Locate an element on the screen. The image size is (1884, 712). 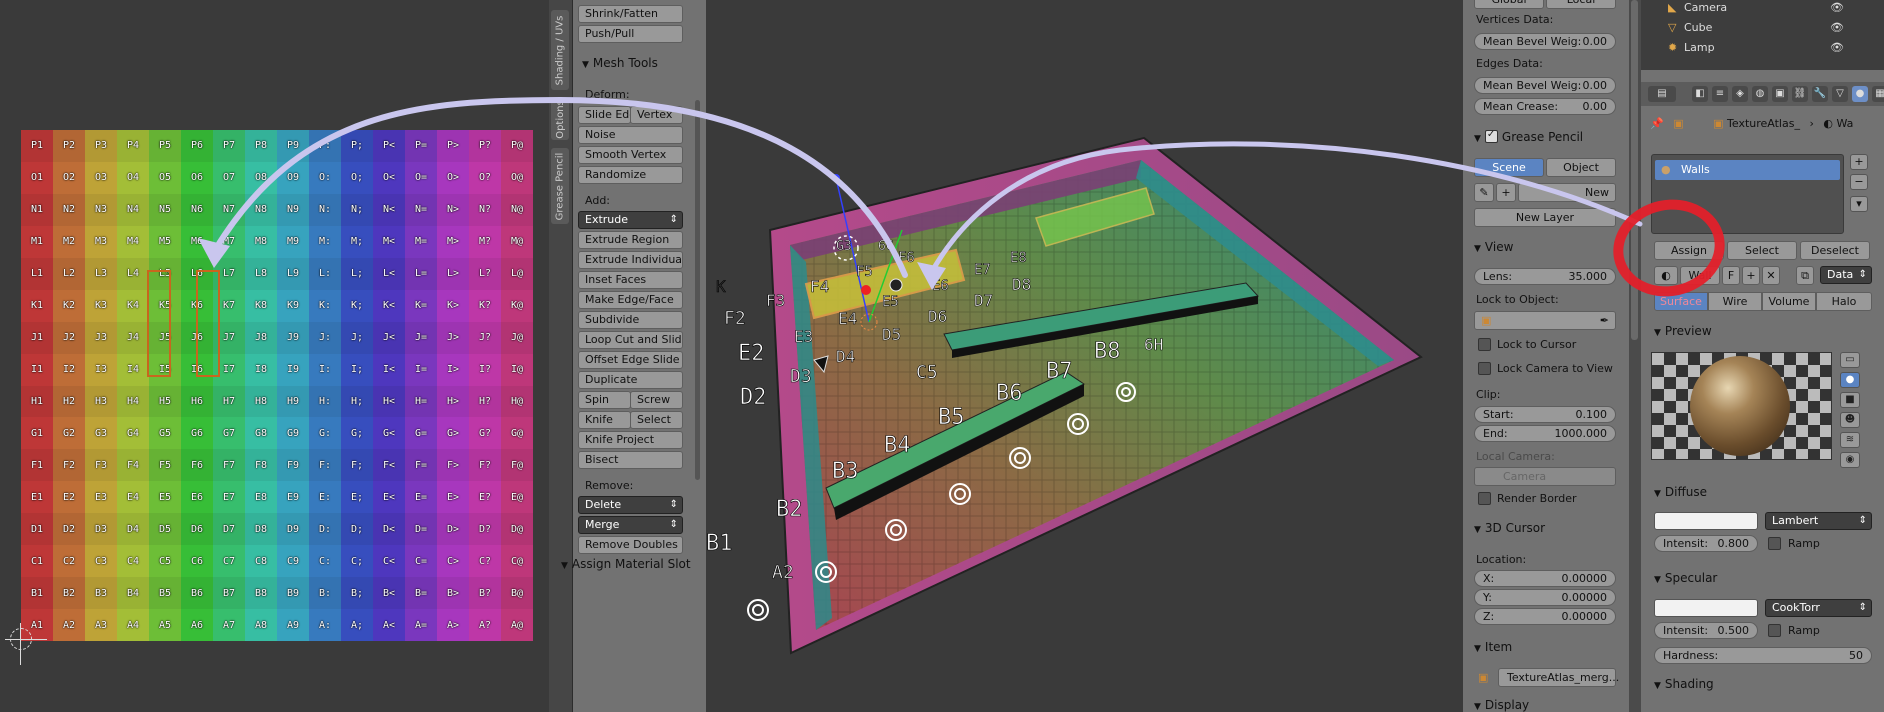
hardness-slider: Hardness: 50 is located at coordinates (1763, 655).